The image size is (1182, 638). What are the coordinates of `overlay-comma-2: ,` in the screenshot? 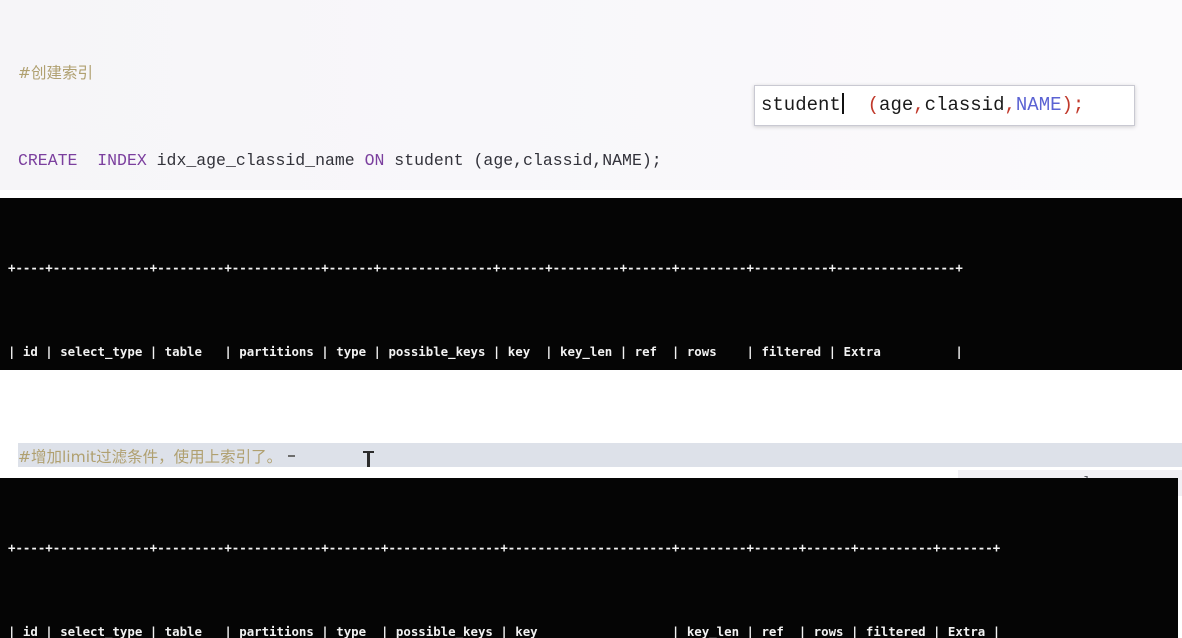 It's located at (1010, 105).